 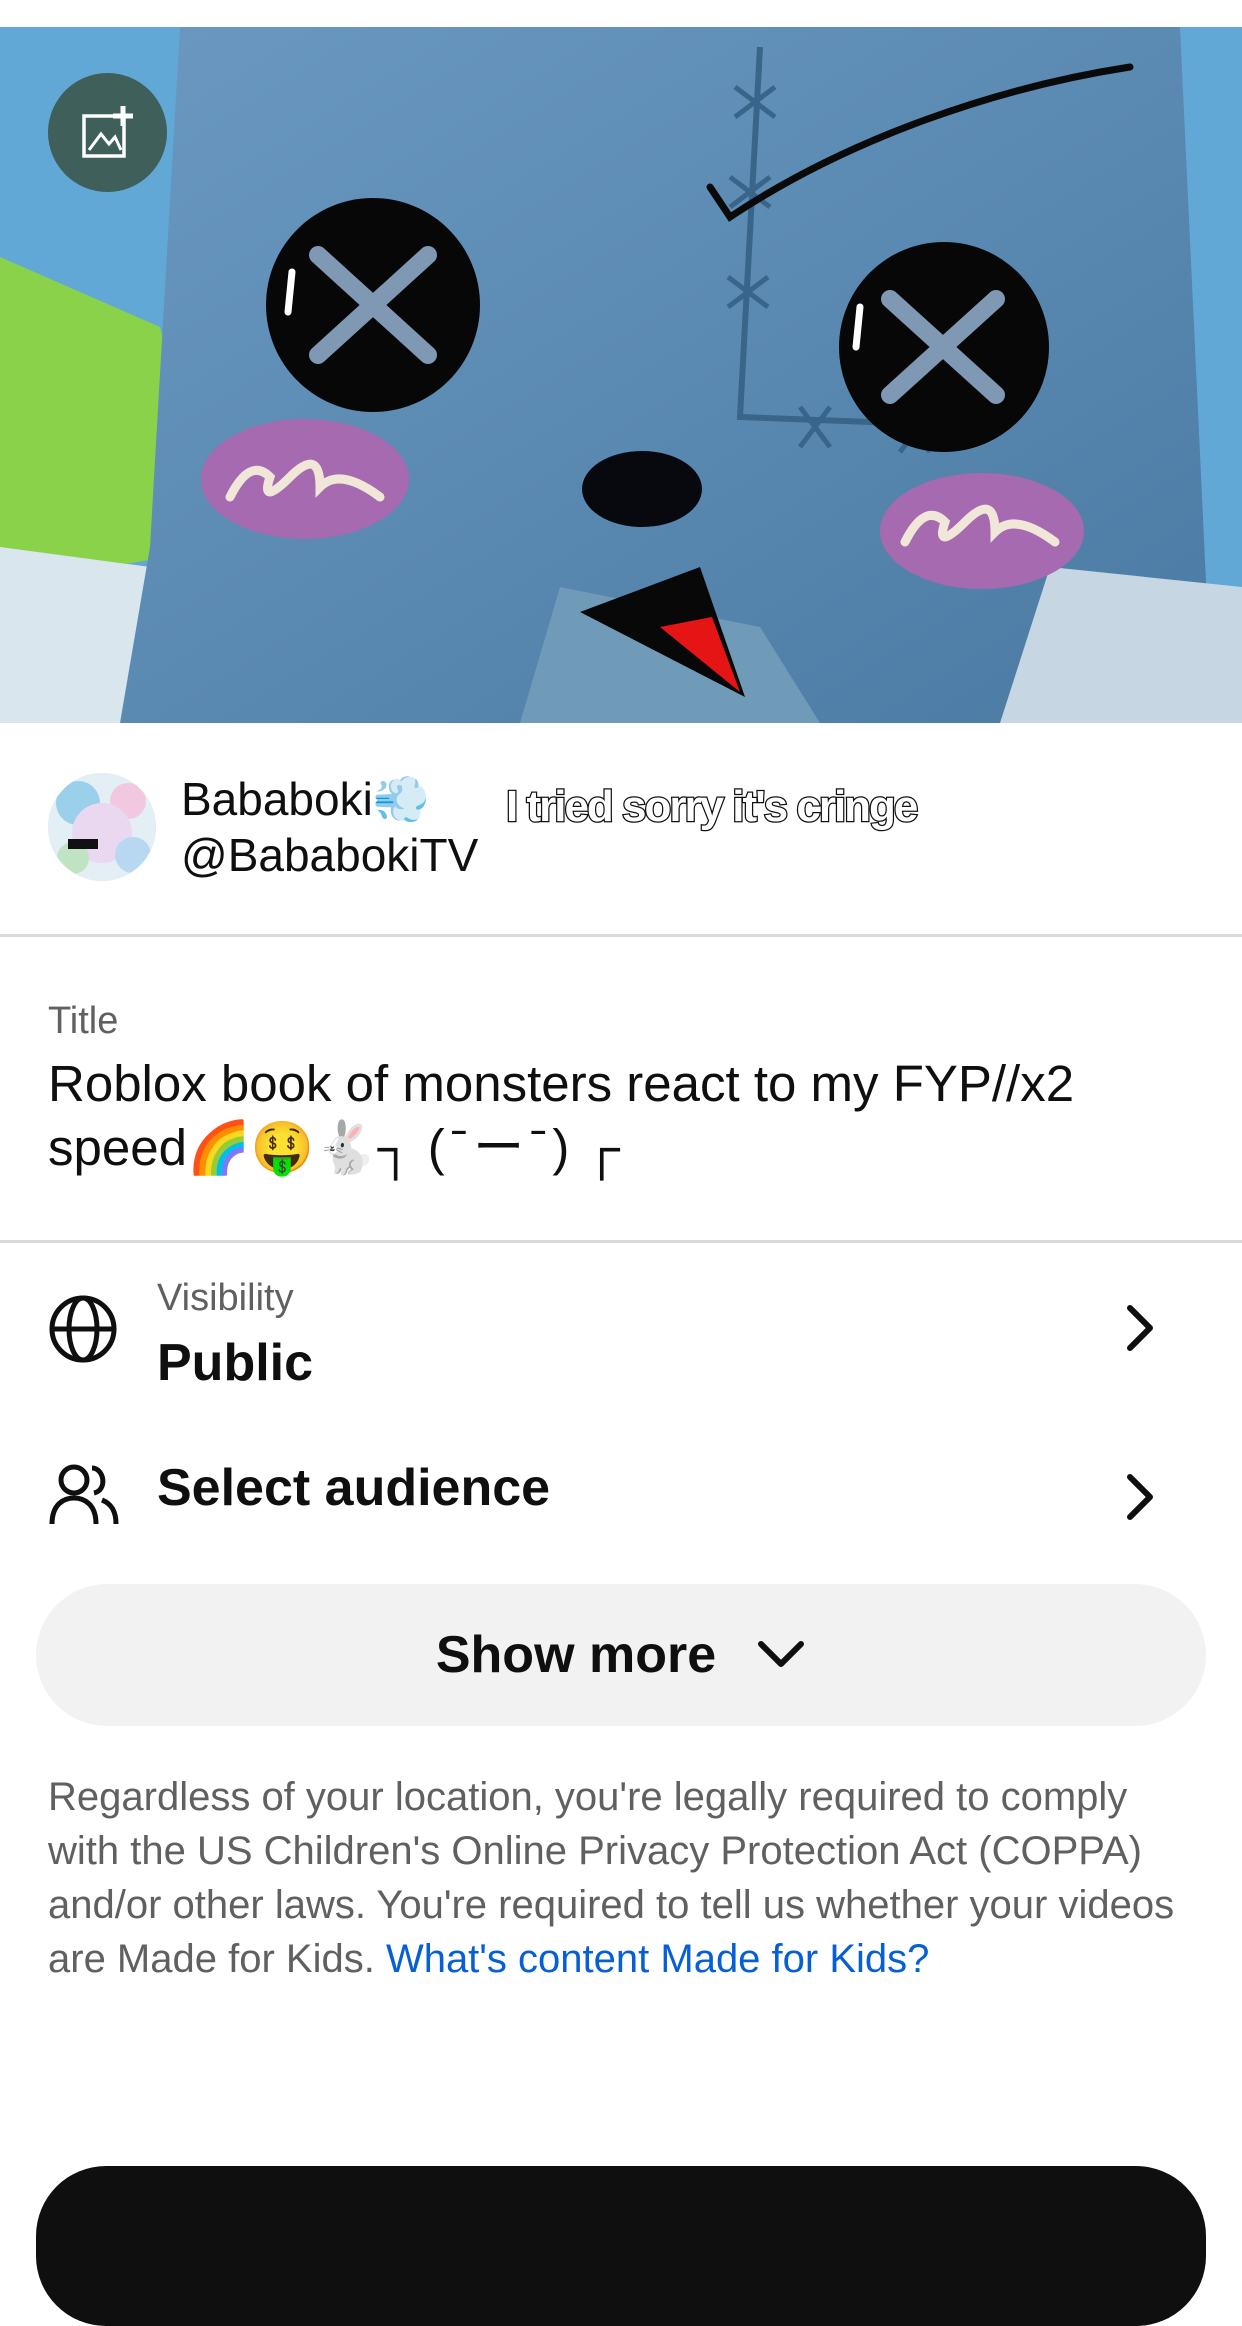 I want to click on channel-avatar, so click(x=102, y=827).